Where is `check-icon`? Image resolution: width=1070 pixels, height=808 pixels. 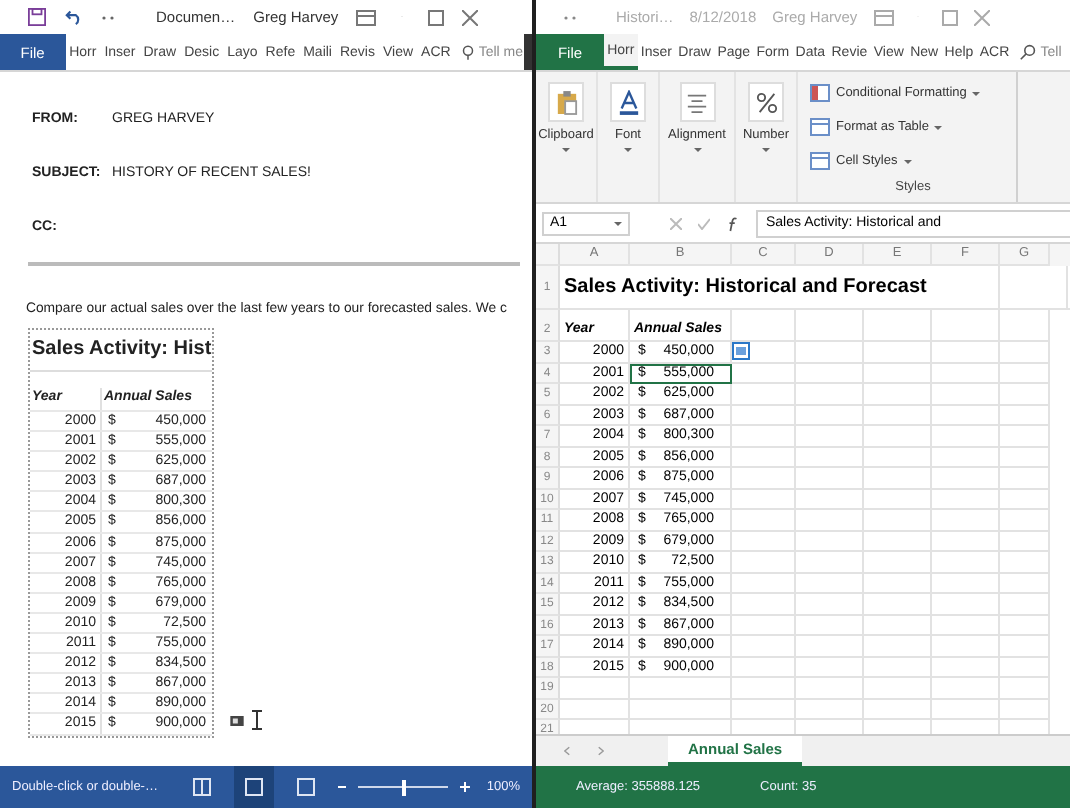
check-icon is located at coordinates (704, 223).